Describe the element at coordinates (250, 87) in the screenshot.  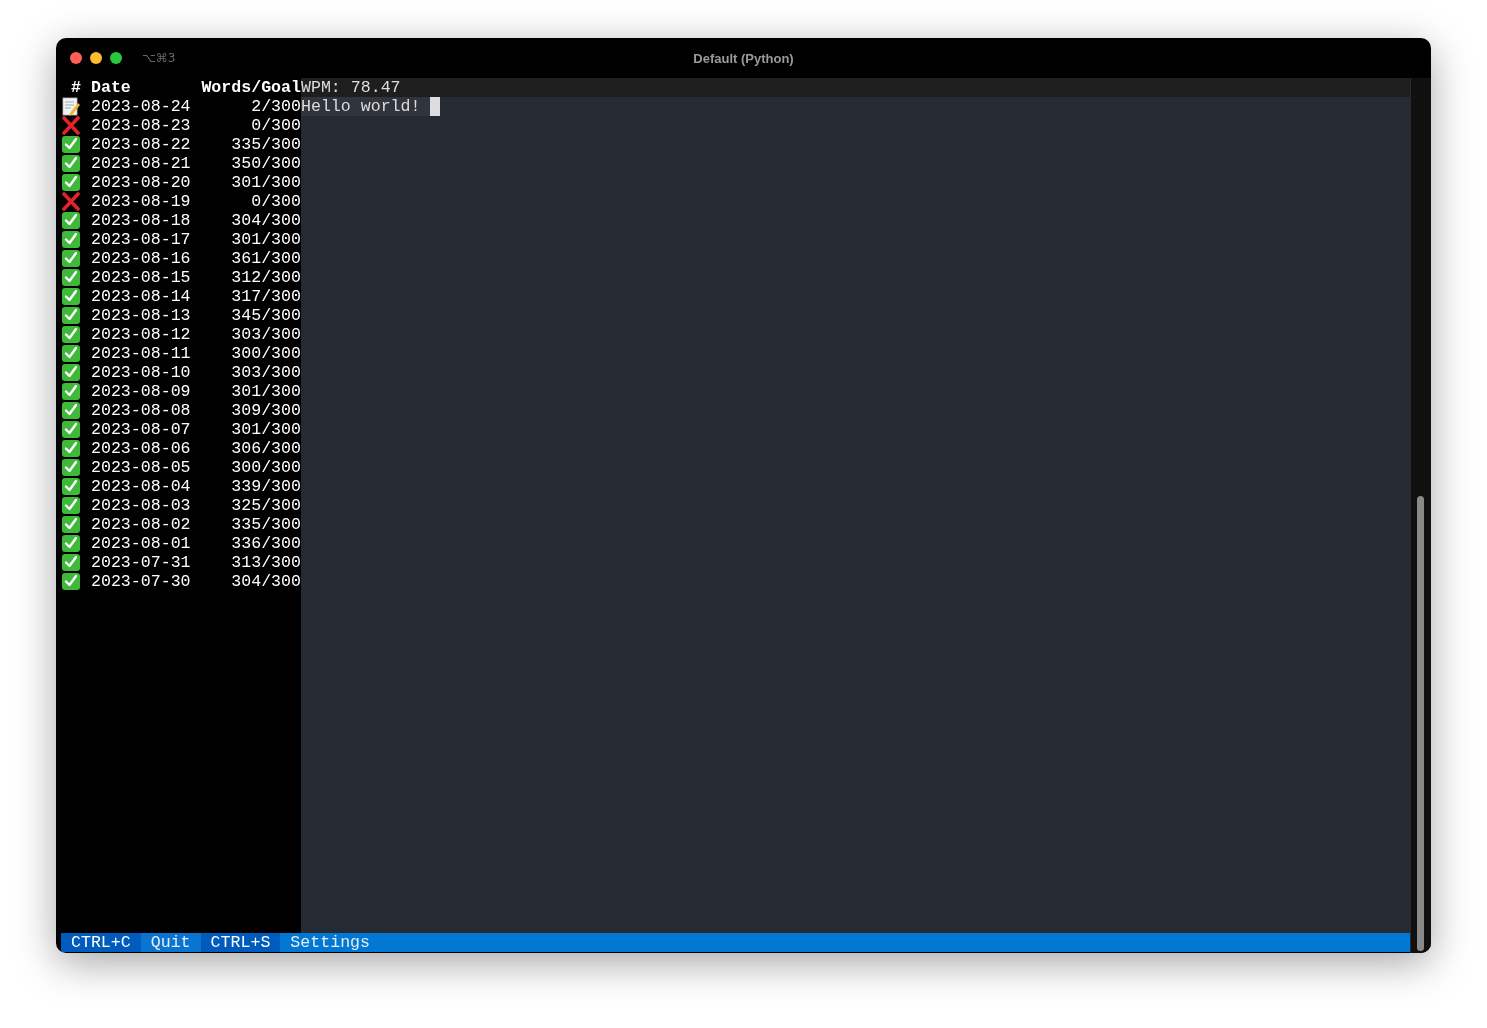
I see `column-header: Words/Goal` at that location.